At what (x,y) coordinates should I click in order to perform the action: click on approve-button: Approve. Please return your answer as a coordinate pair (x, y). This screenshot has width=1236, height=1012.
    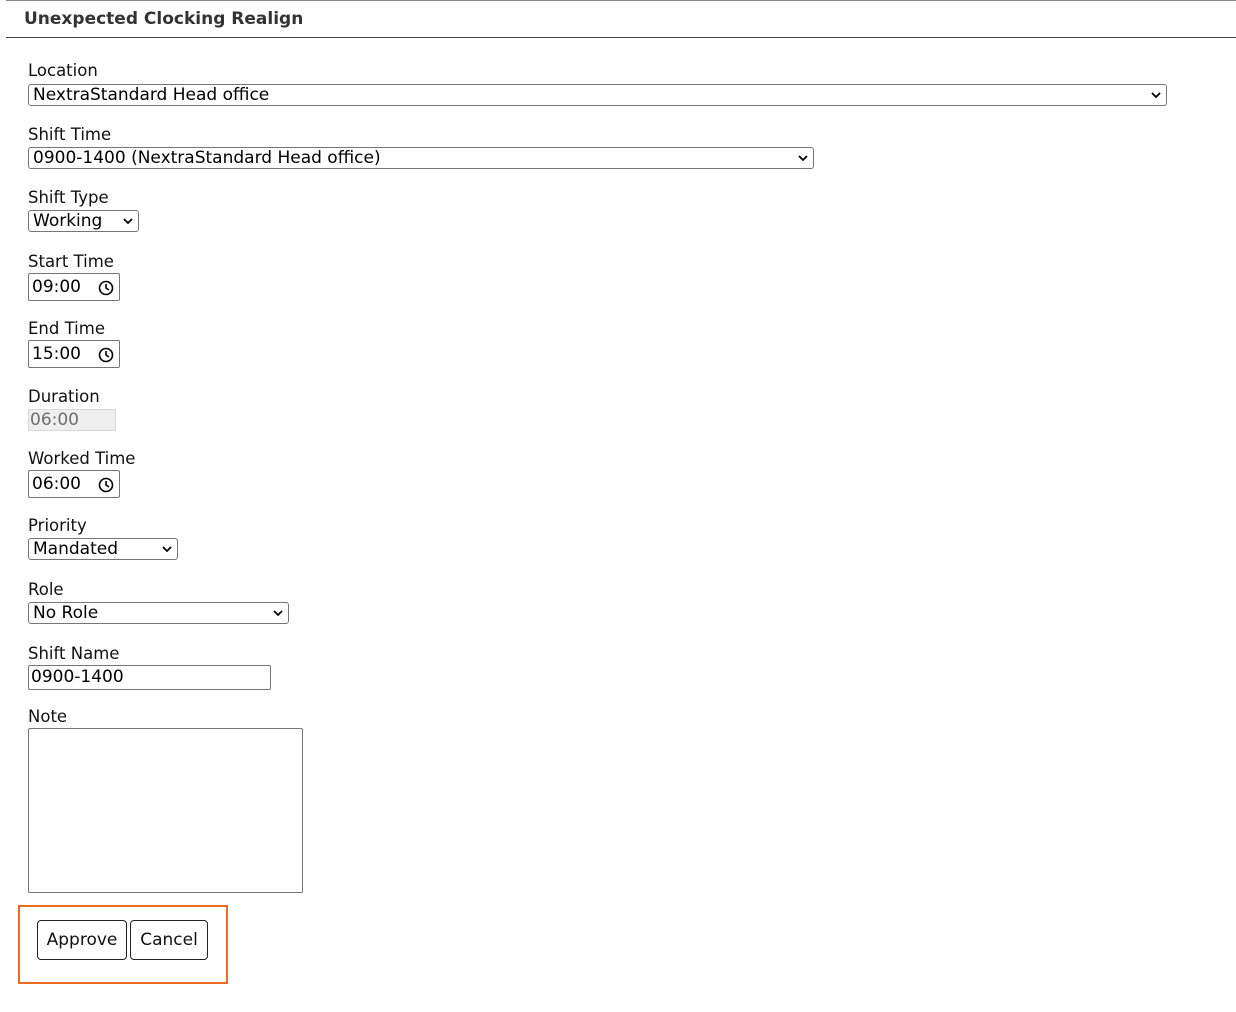
    Looking at the image, I should click on (82, 940).